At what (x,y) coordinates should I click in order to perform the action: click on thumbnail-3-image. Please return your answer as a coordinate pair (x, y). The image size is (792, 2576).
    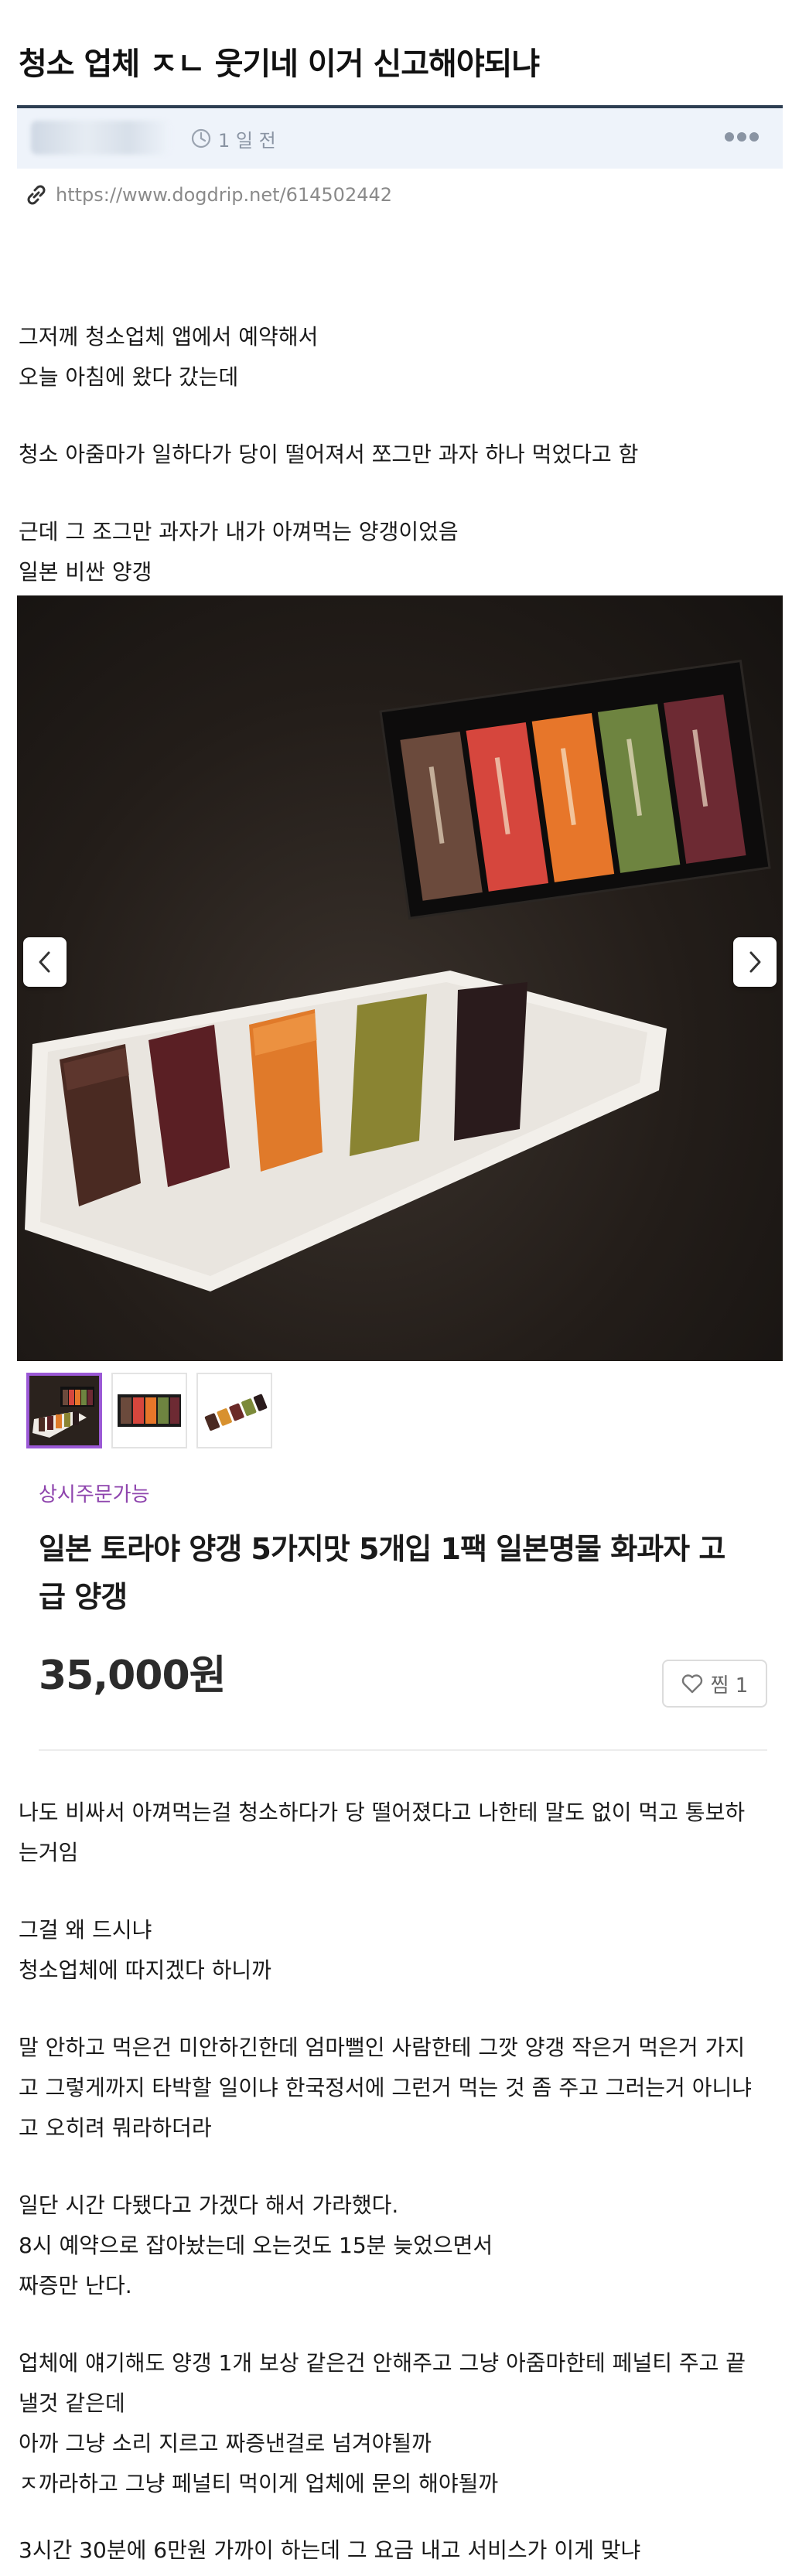
    Looking at the image, I should click on (235, 1410).